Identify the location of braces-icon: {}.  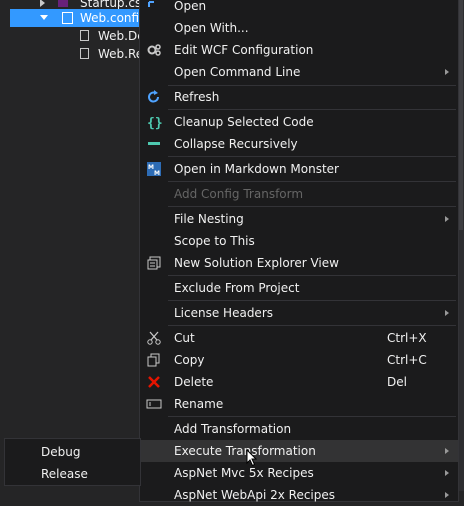
(154, 123).